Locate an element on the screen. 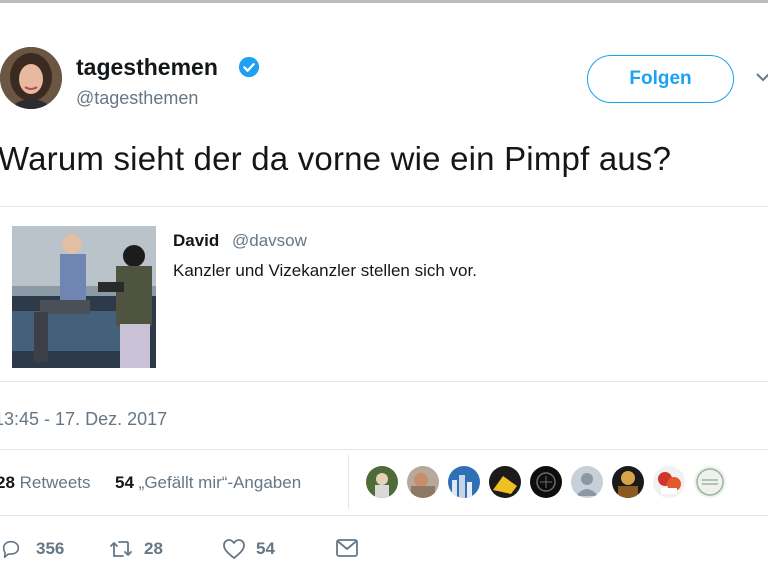  like-count: 54 is located at coordinates (265, 548).